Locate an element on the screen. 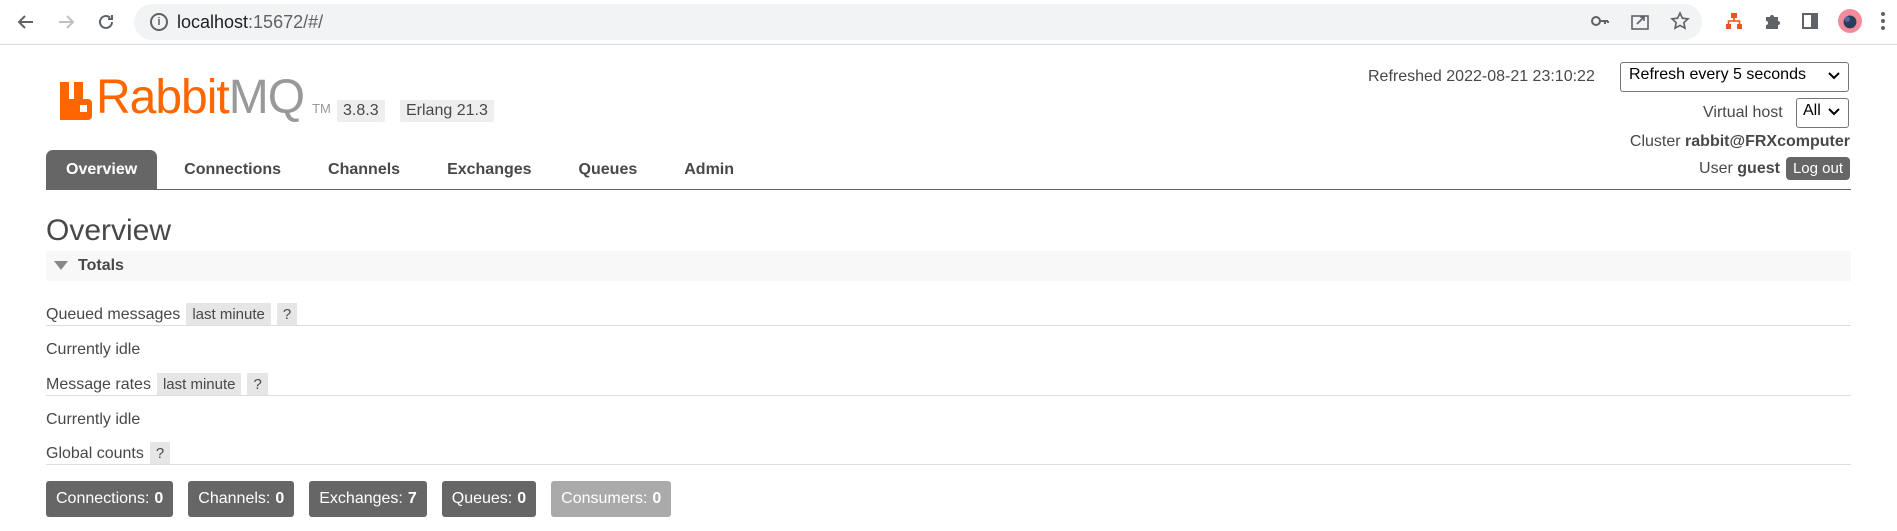  queued-messages-header: Queued messages last minute ? is located at coordinates (172, 314).